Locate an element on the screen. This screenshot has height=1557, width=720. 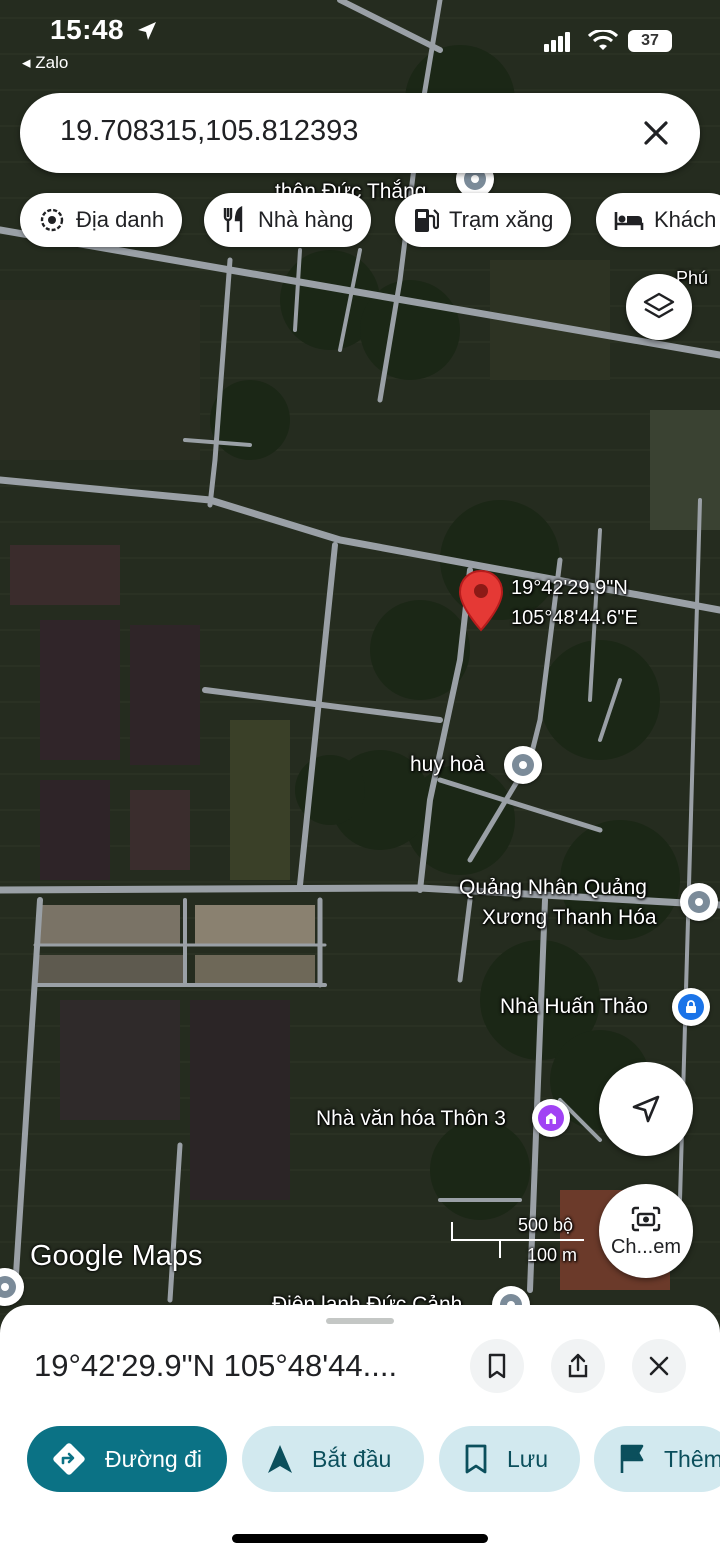
more-label: Thêm is located at coordinates (692, 1458).